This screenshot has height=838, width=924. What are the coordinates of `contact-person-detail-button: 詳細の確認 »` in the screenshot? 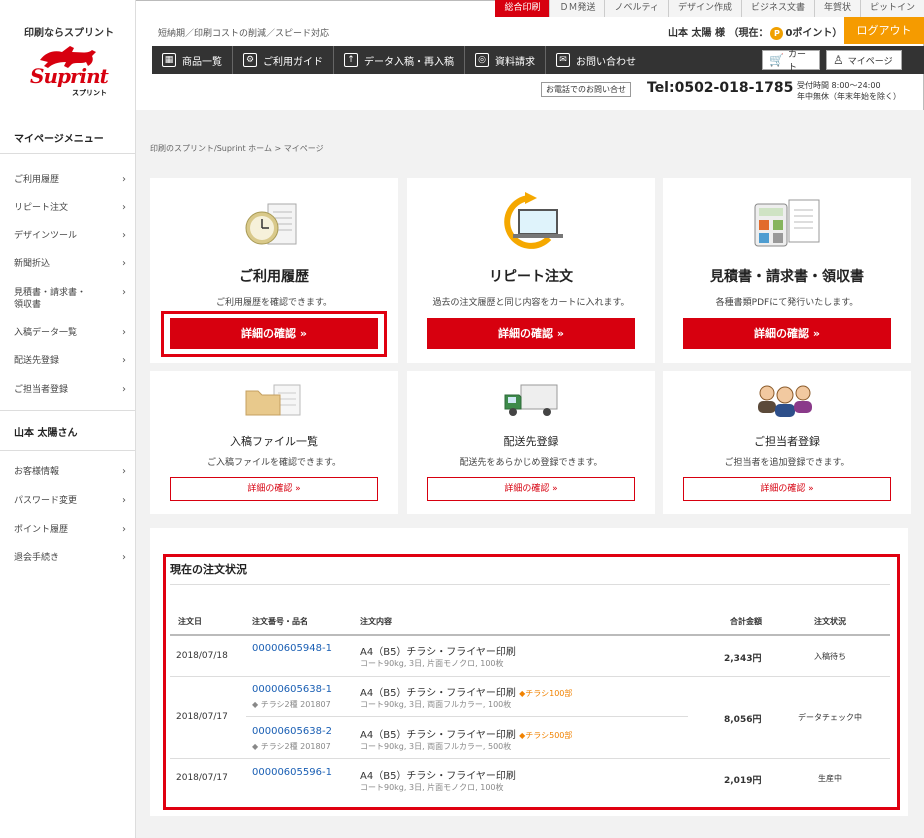 It's located at (787, 489).